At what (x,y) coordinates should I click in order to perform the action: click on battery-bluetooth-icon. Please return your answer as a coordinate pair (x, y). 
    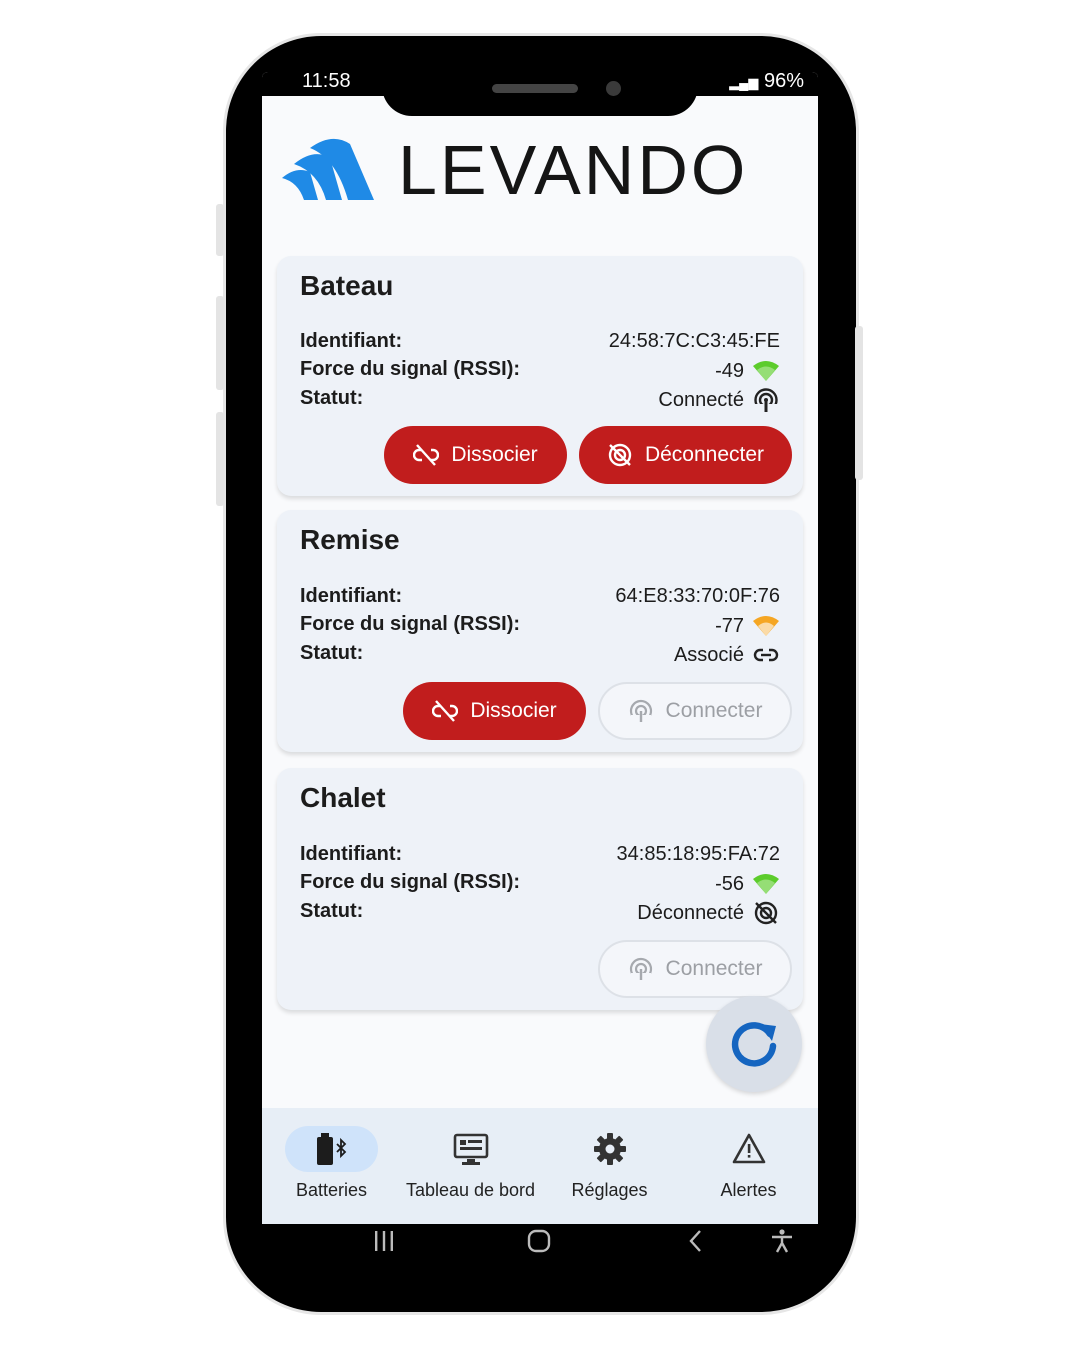
    Looking at the image, I should click on (331, 1149).